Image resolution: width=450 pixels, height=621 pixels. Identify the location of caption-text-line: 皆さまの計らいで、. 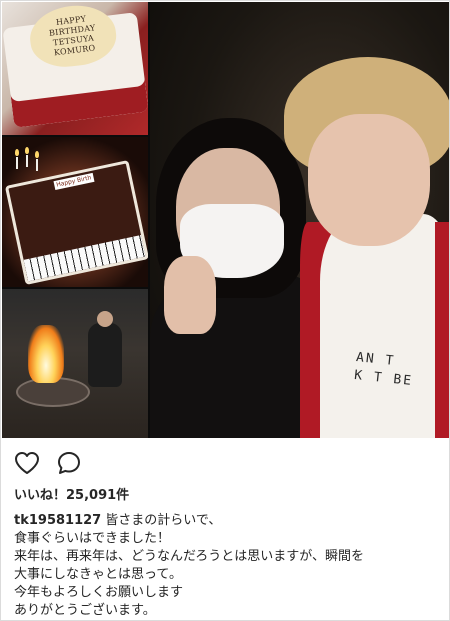
(163, 520).